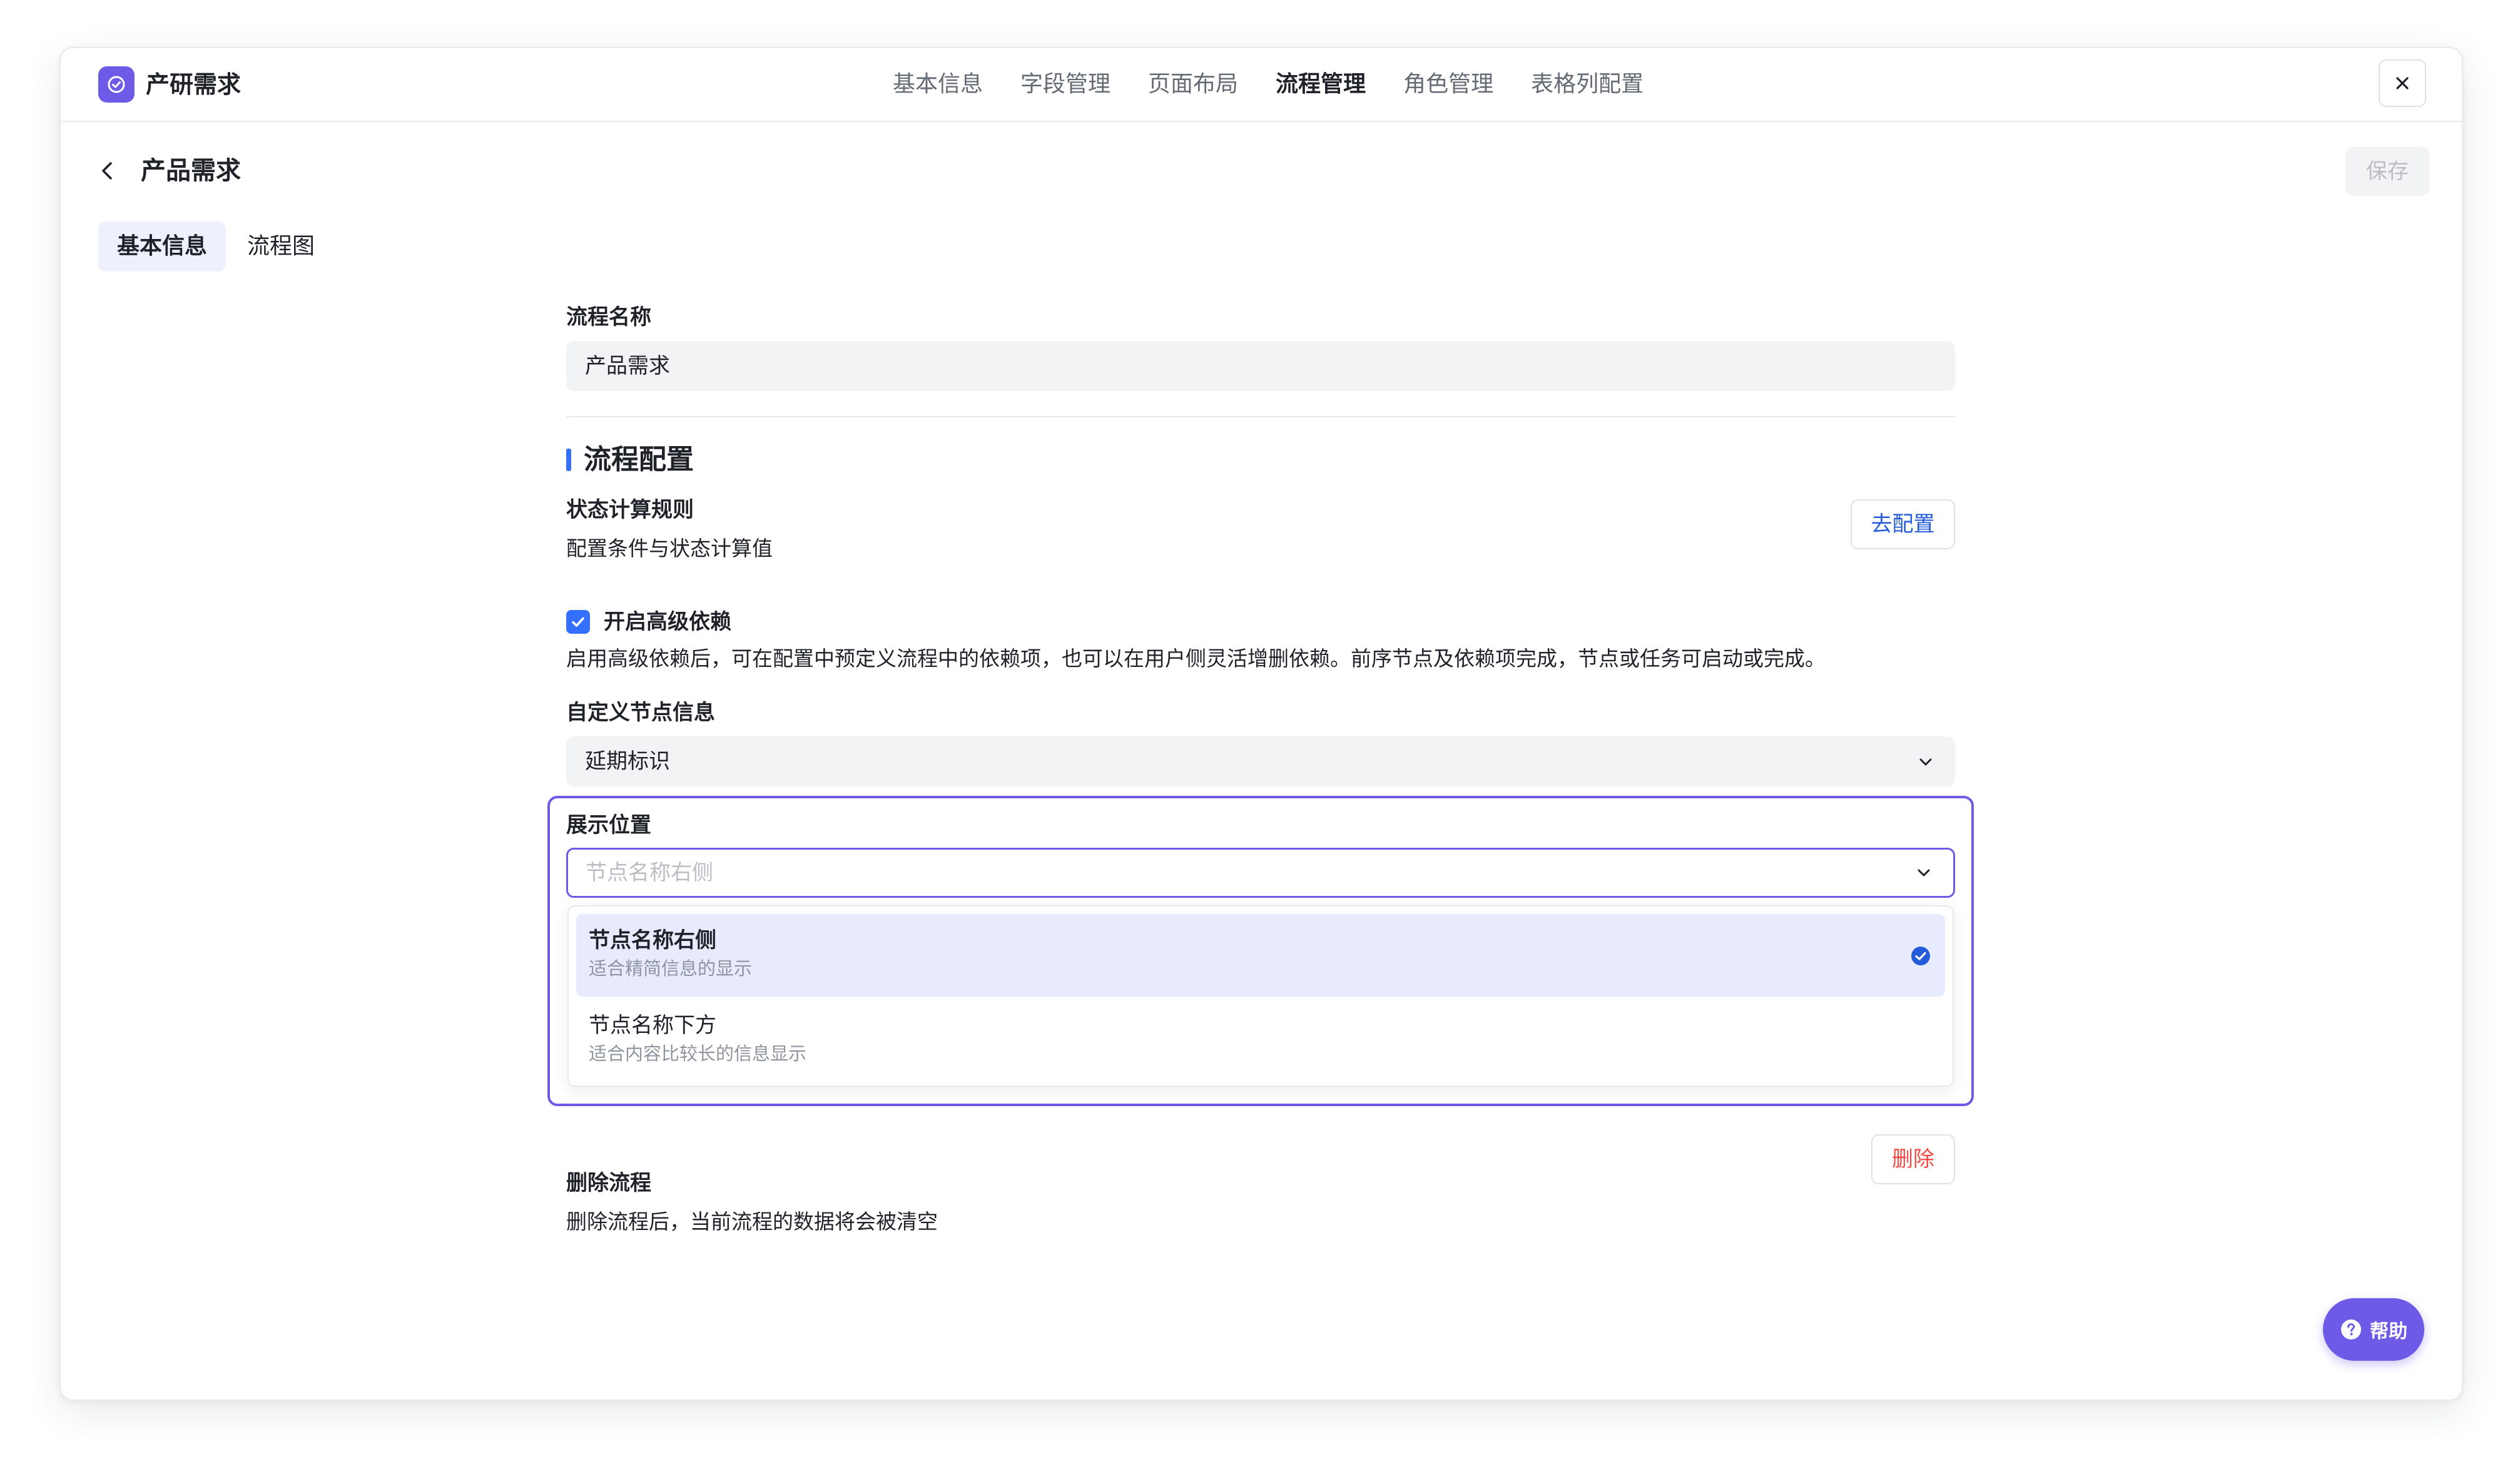 Image resolution: width=2520 pixels, height=1469 pixels. What do you see at coordinates (1261, 416) in the screenshot?
I see `divider` at bounding box center [1261, 416].